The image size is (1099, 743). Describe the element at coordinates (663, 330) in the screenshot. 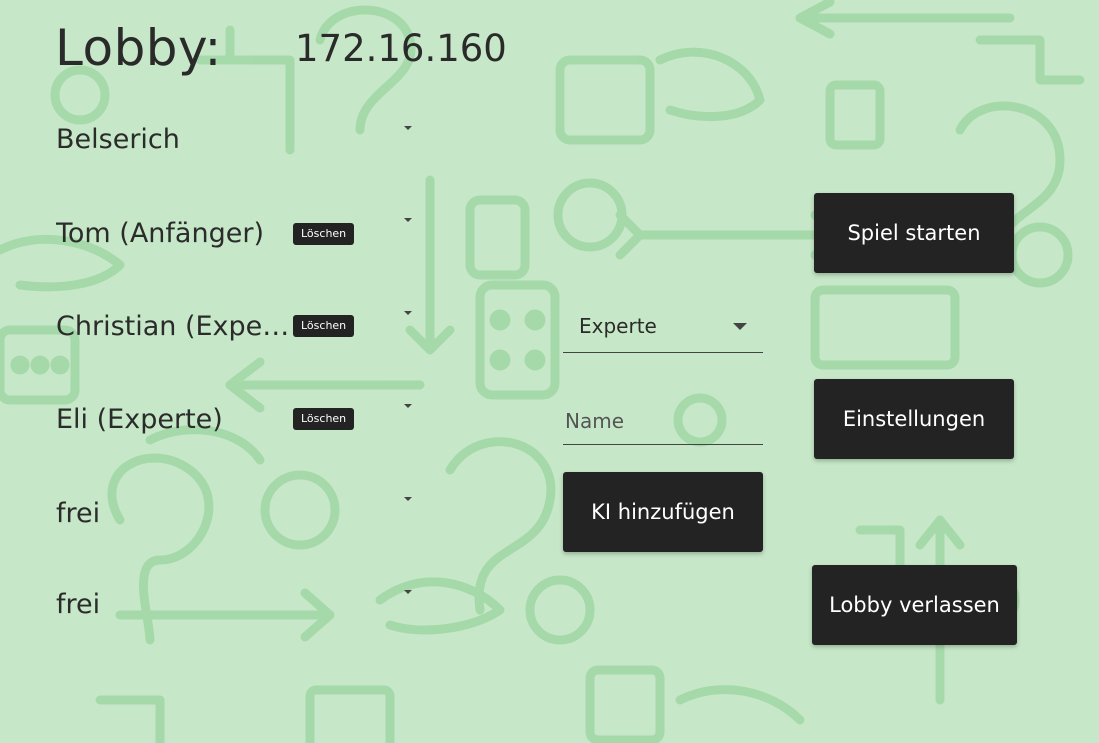

I see `ai-difficulty-select: Experte` at that location.